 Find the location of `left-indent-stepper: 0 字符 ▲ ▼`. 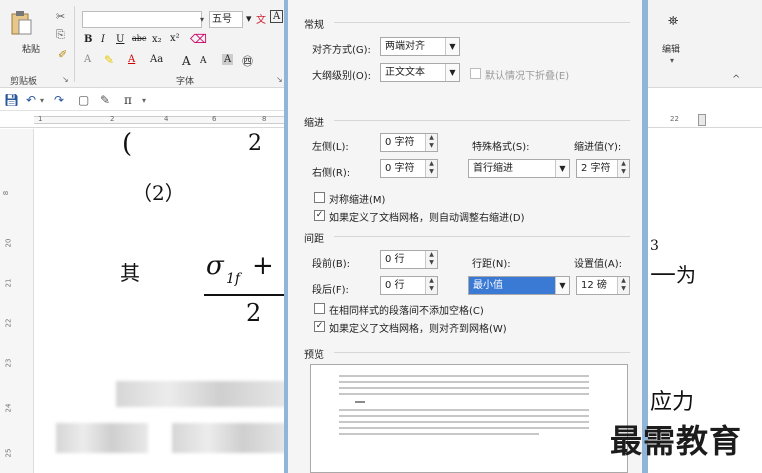

left-indent-stepper: 0 字符 ▲ ▼ is located at coordinates (409, 142).